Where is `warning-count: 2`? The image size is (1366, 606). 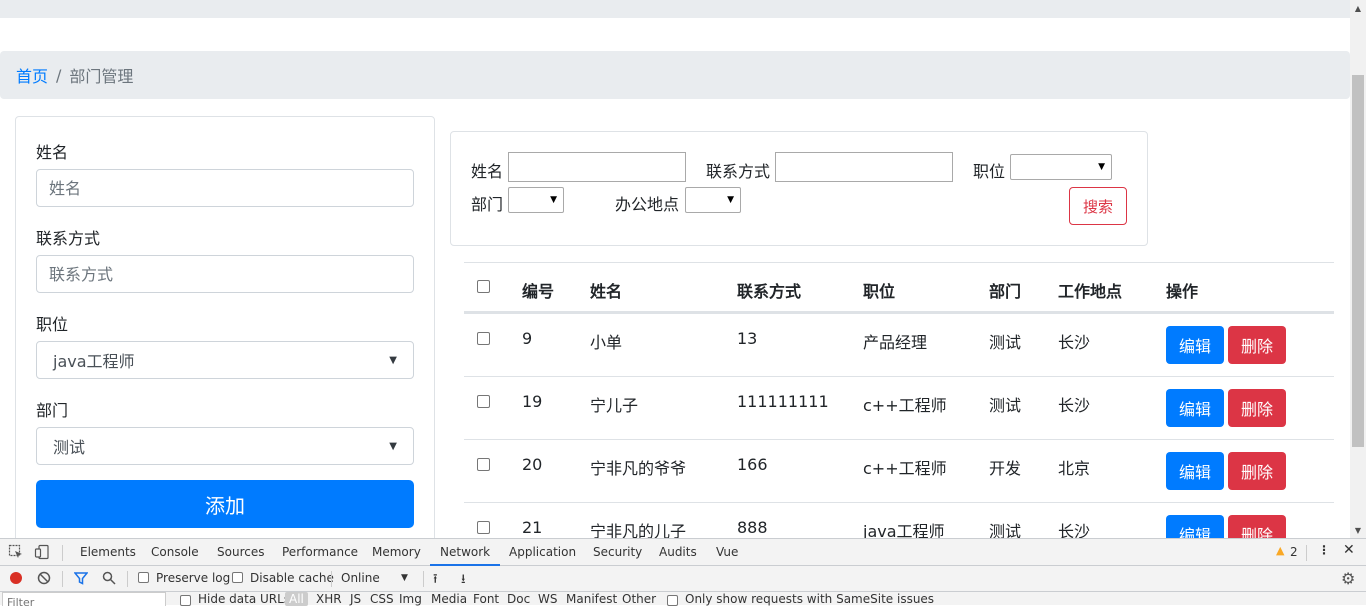 warning-count: 2 is located at coordinates (1294, 552).